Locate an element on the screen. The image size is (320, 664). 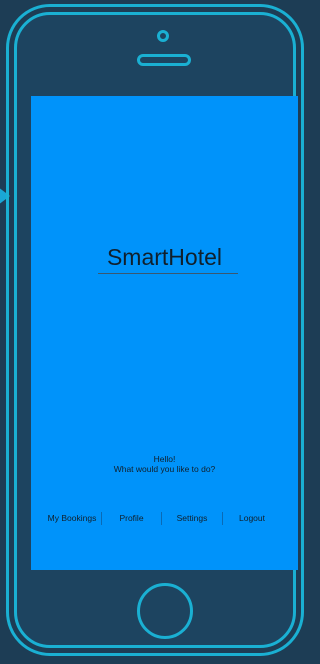
bottom-nav: My Bookings Profile Settings Logout is located at coordinates (166, 518).